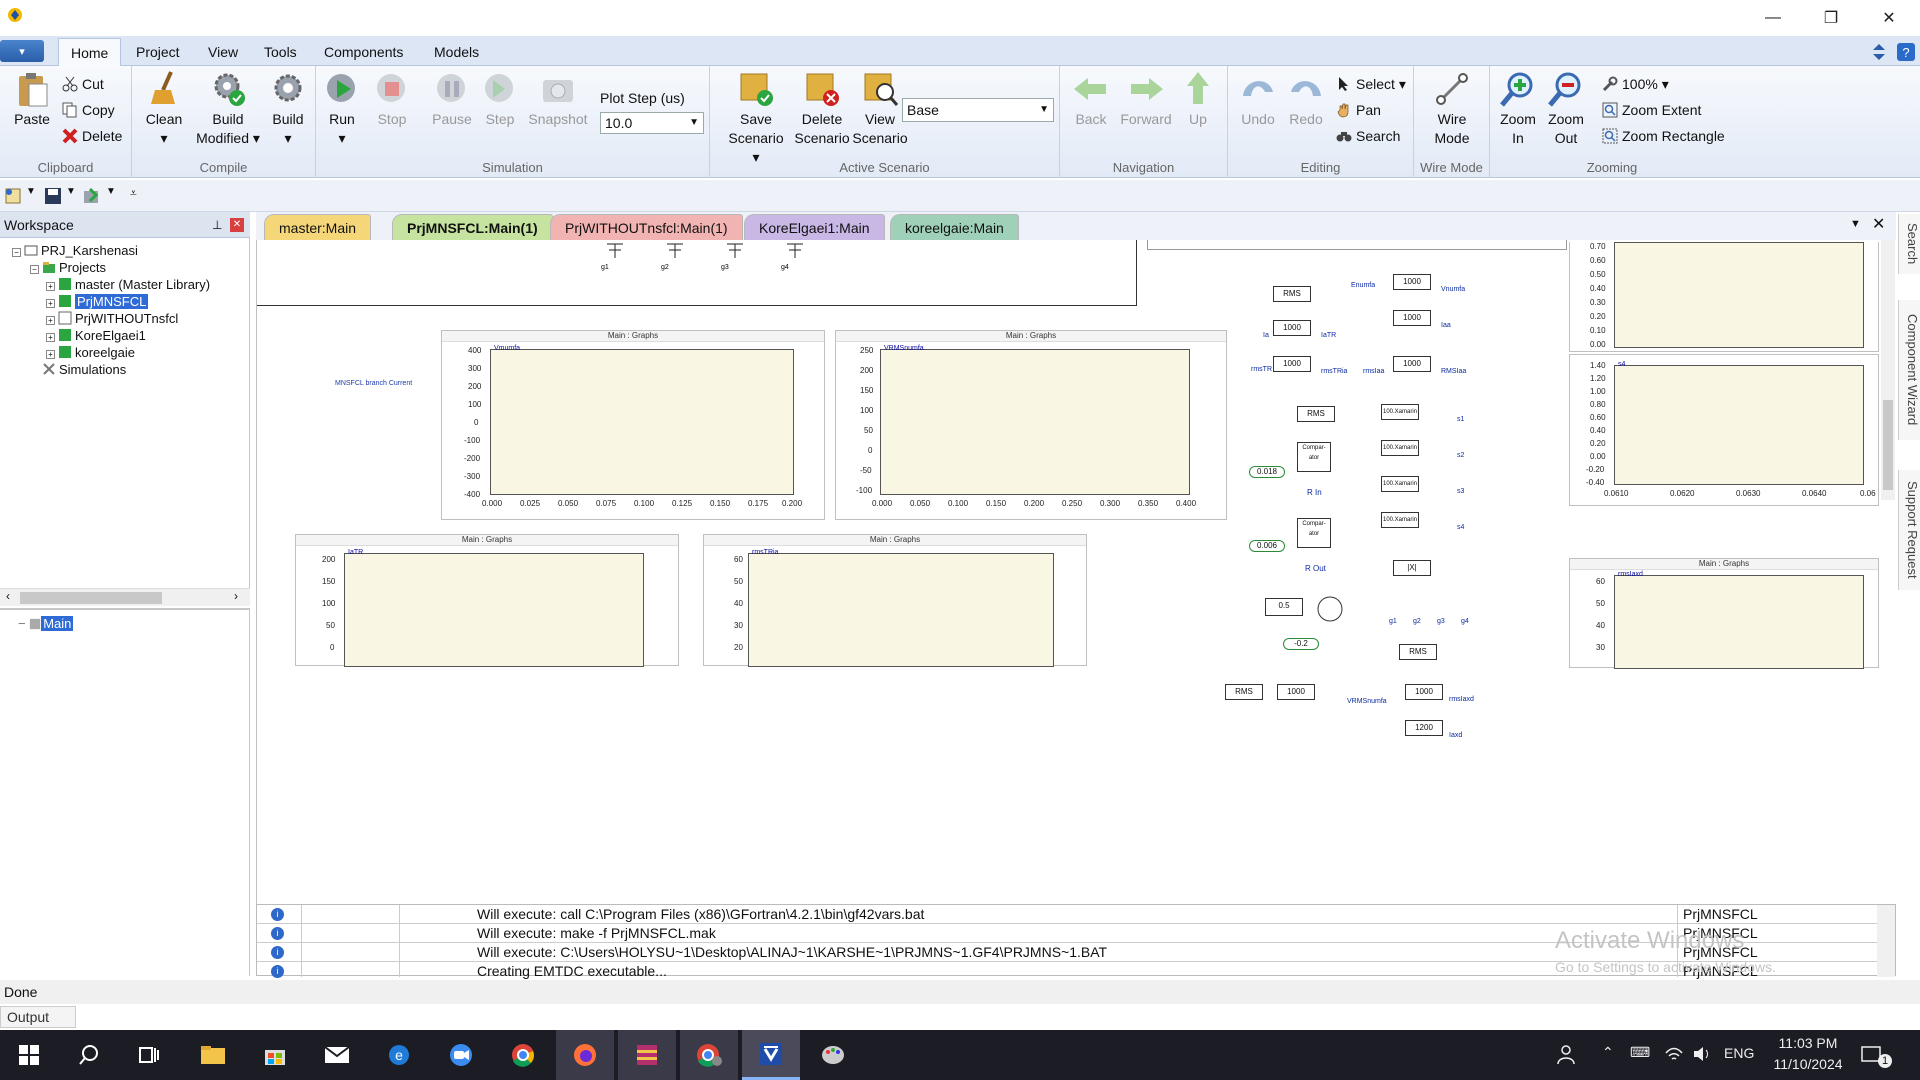  Describe the element at coordinates (1808, 1043) in the screenshot. I see `clock-time: 11:03 PM` at that location.